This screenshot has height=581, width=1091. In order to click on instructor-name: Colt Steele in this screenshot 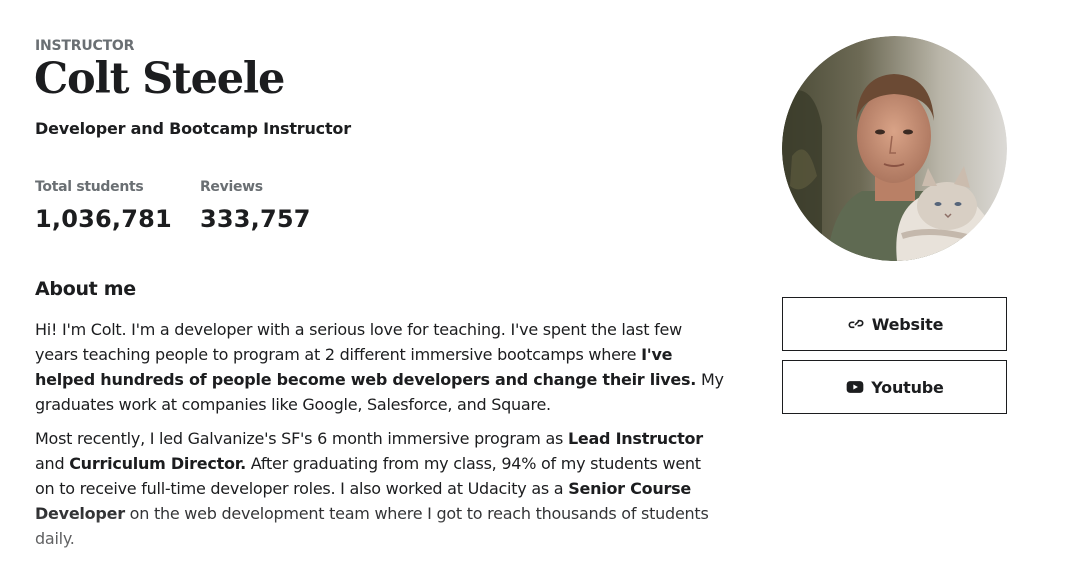, I will do `click(159, 79)`.